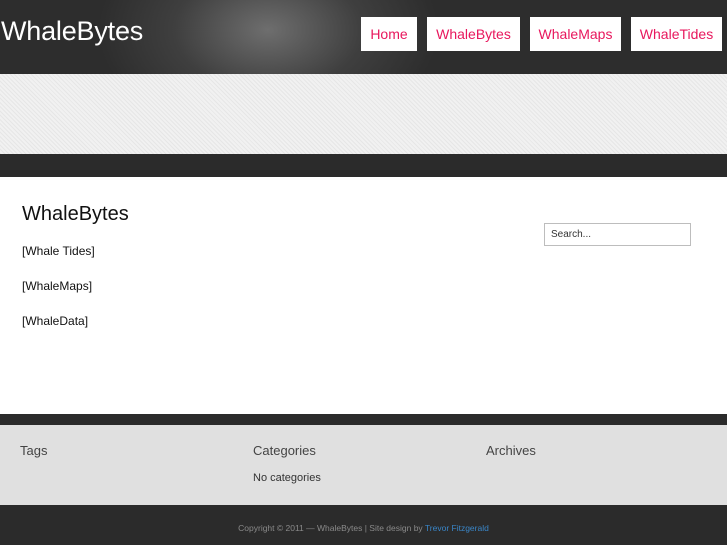  What do you see at coordinates (617, 234) in the screenshot?
I see `search-input` at bounding box center [617, 234].